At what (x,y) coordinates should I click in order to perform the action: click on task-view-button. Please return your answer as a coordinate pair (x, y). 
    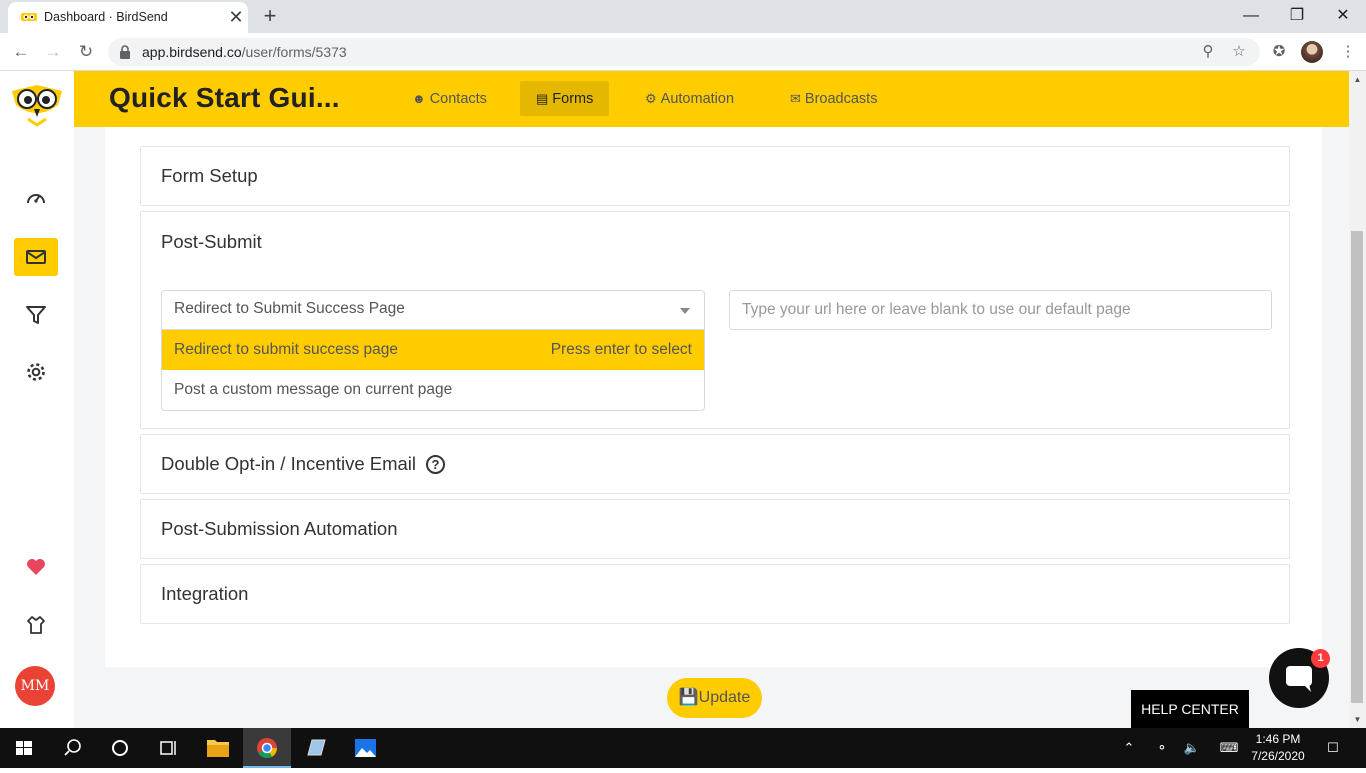
    Looking at the image, I should click on (168, 748).